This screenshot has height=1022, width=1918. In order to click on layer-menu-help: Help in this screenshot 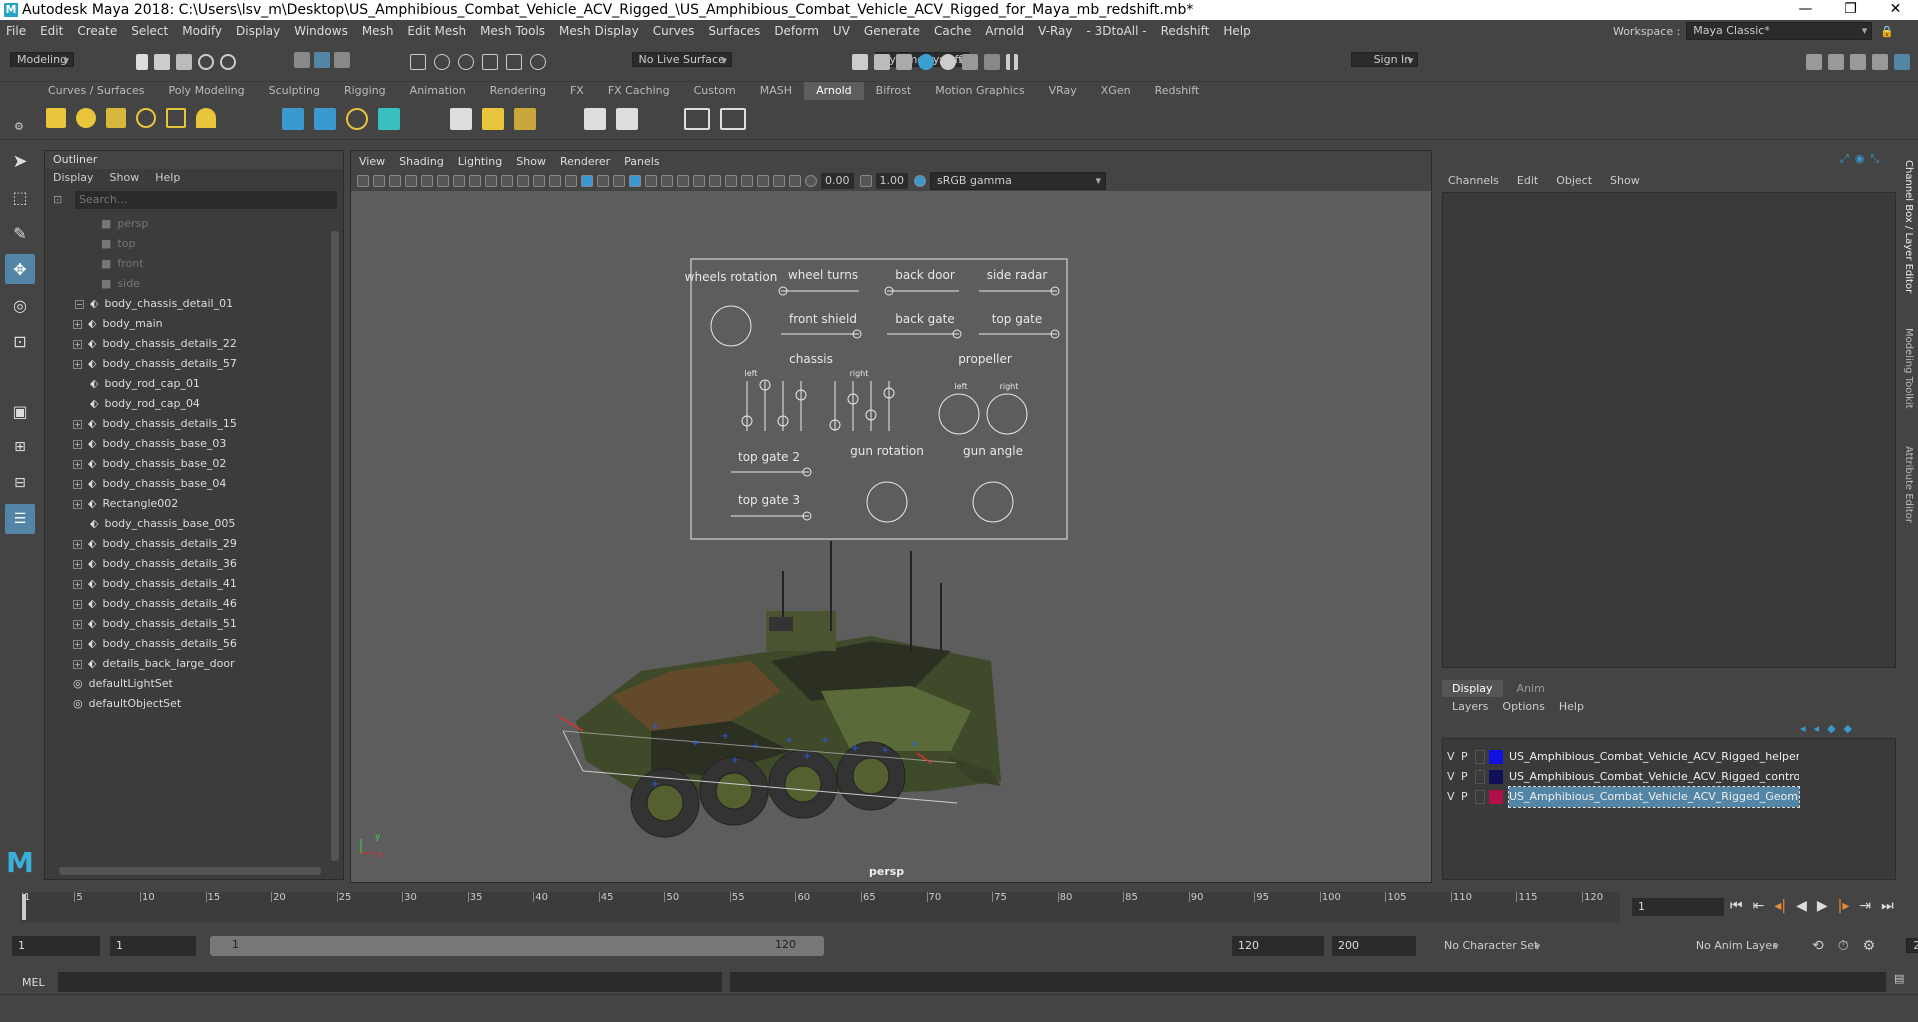, I will do `click(1571, 706)`.